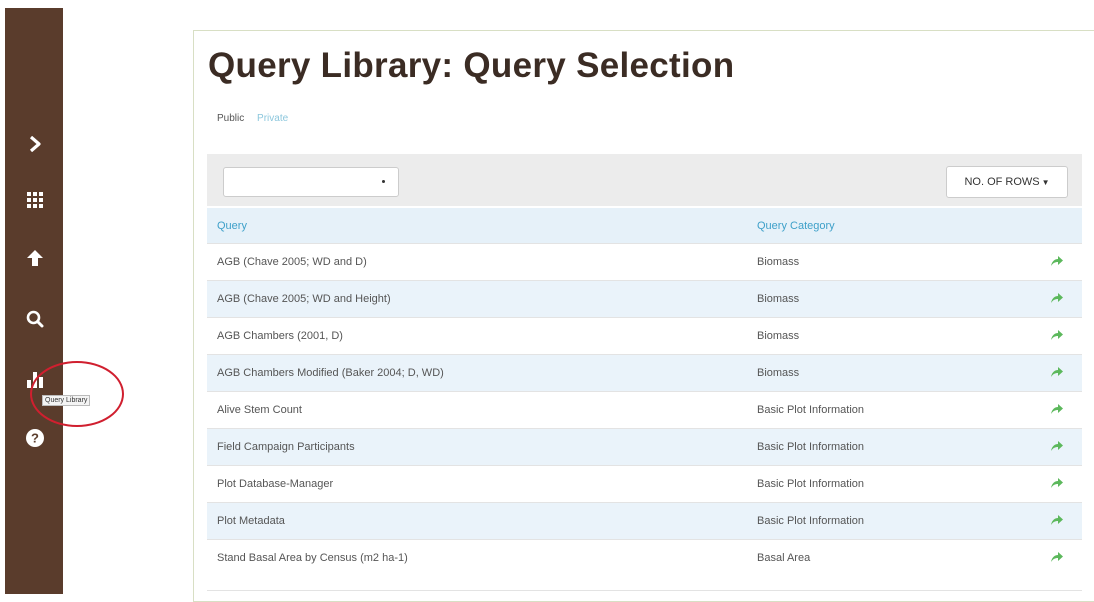 The height and width of the screenshot is (602, 1094). What do you see at coordinates (230, 118) in the screenshot?
I see `tab-public: Public` at bounding box center [230, 118].